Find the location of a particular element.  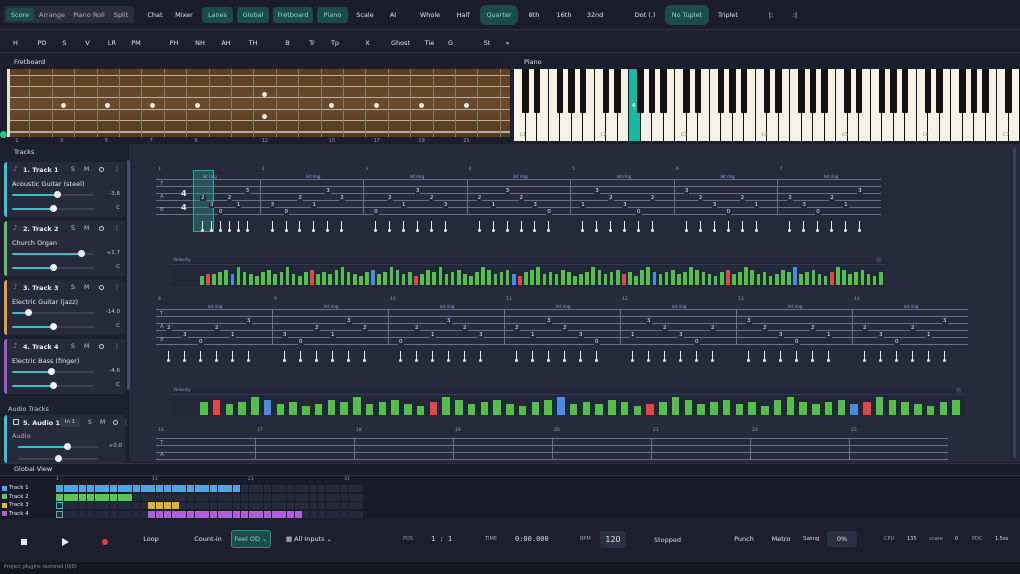

fretboard-neck is located at coordinates (258, 103).